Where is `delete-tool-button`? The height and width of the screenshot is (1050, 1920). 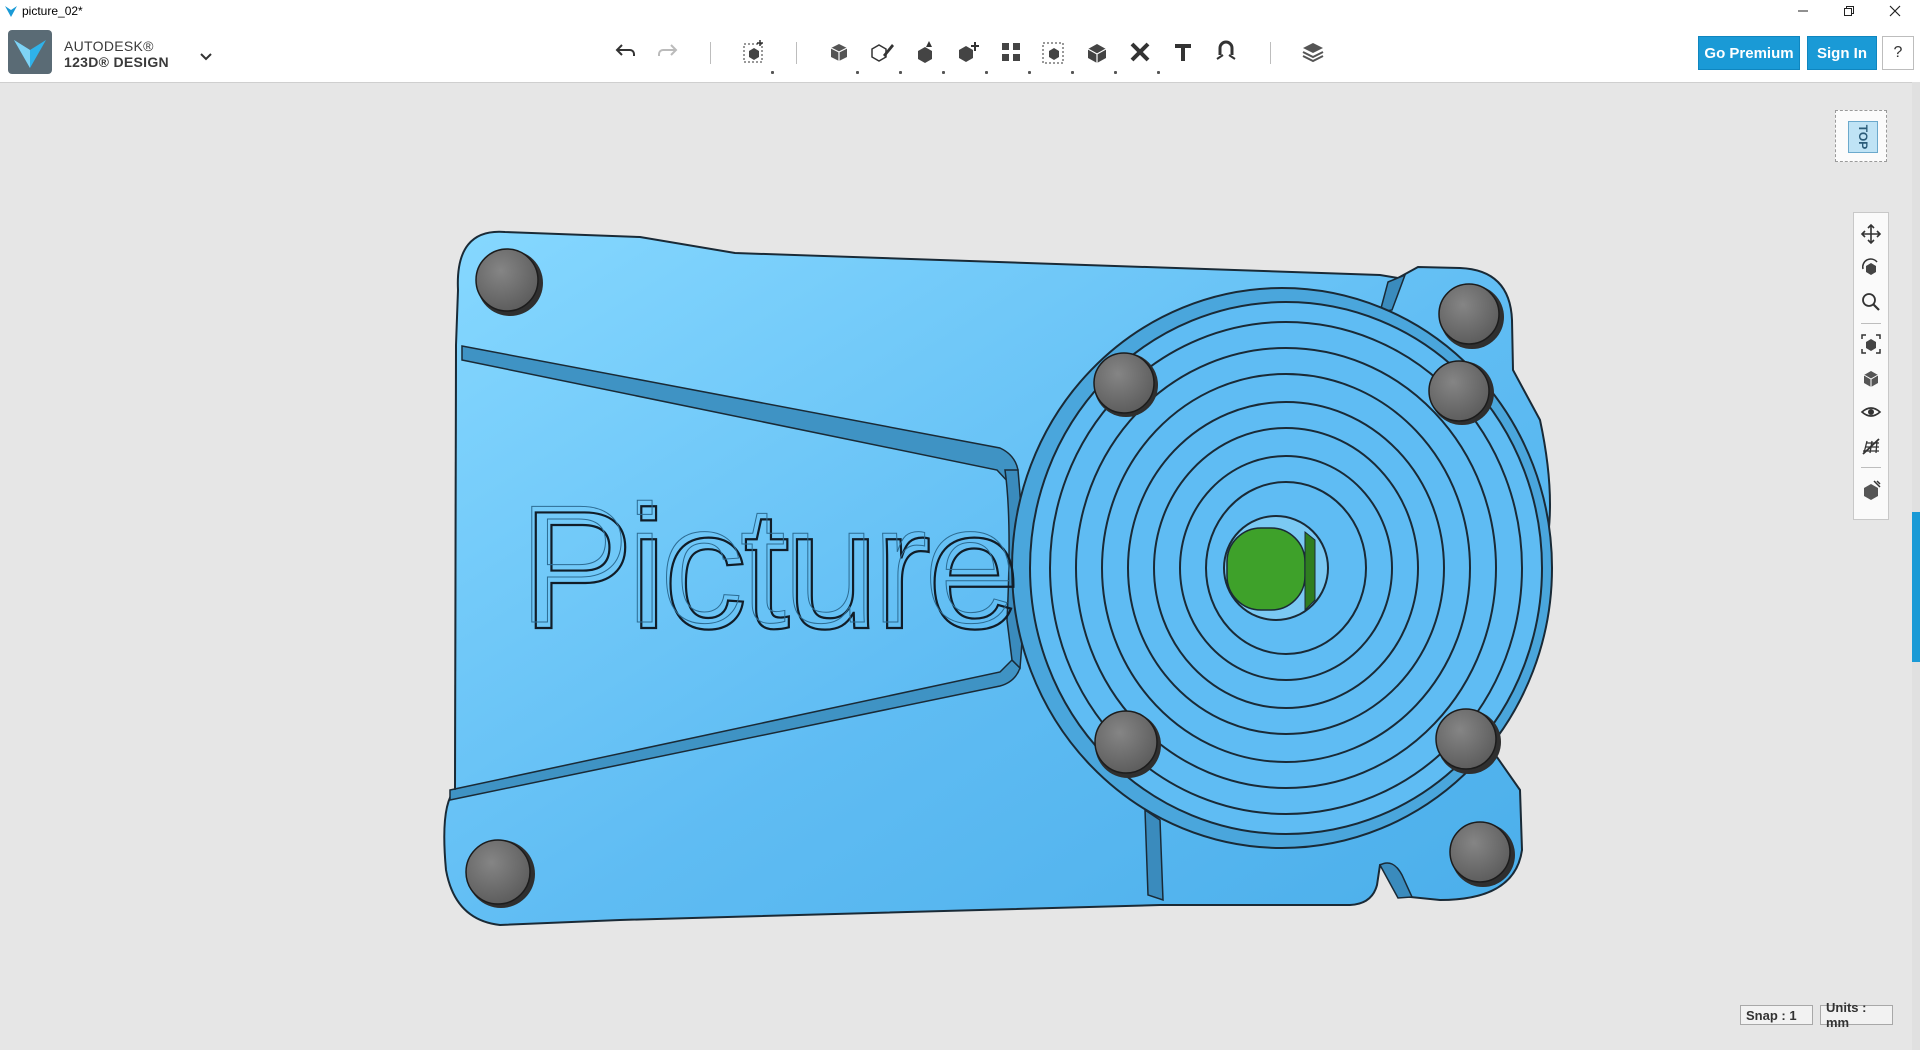
delete-tool-button is located at coordinates (1142, 55).